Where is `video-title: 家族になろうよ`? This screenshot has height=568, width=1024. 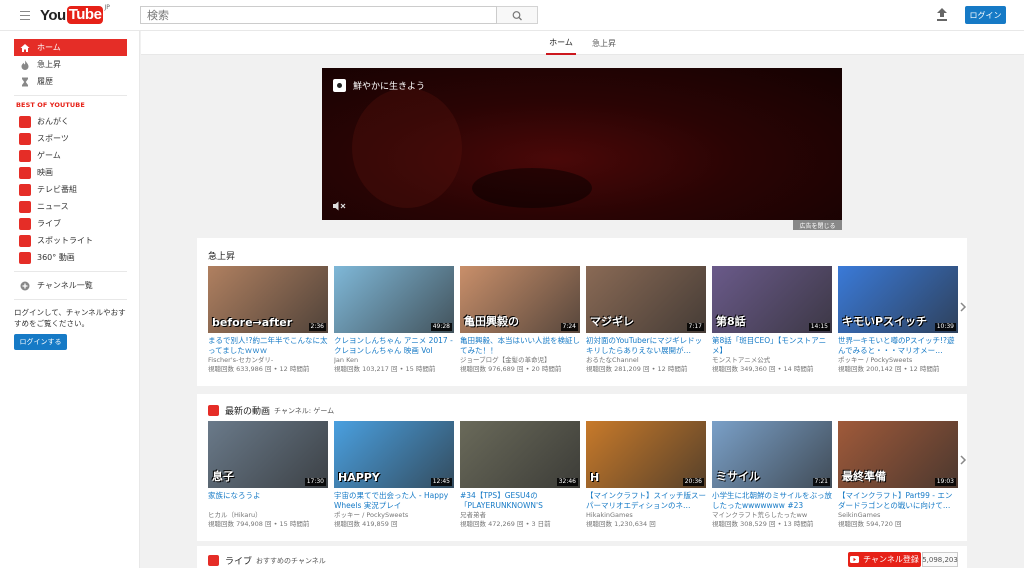 video-title: 家族になろうよ is located at coordinates (268, 501).